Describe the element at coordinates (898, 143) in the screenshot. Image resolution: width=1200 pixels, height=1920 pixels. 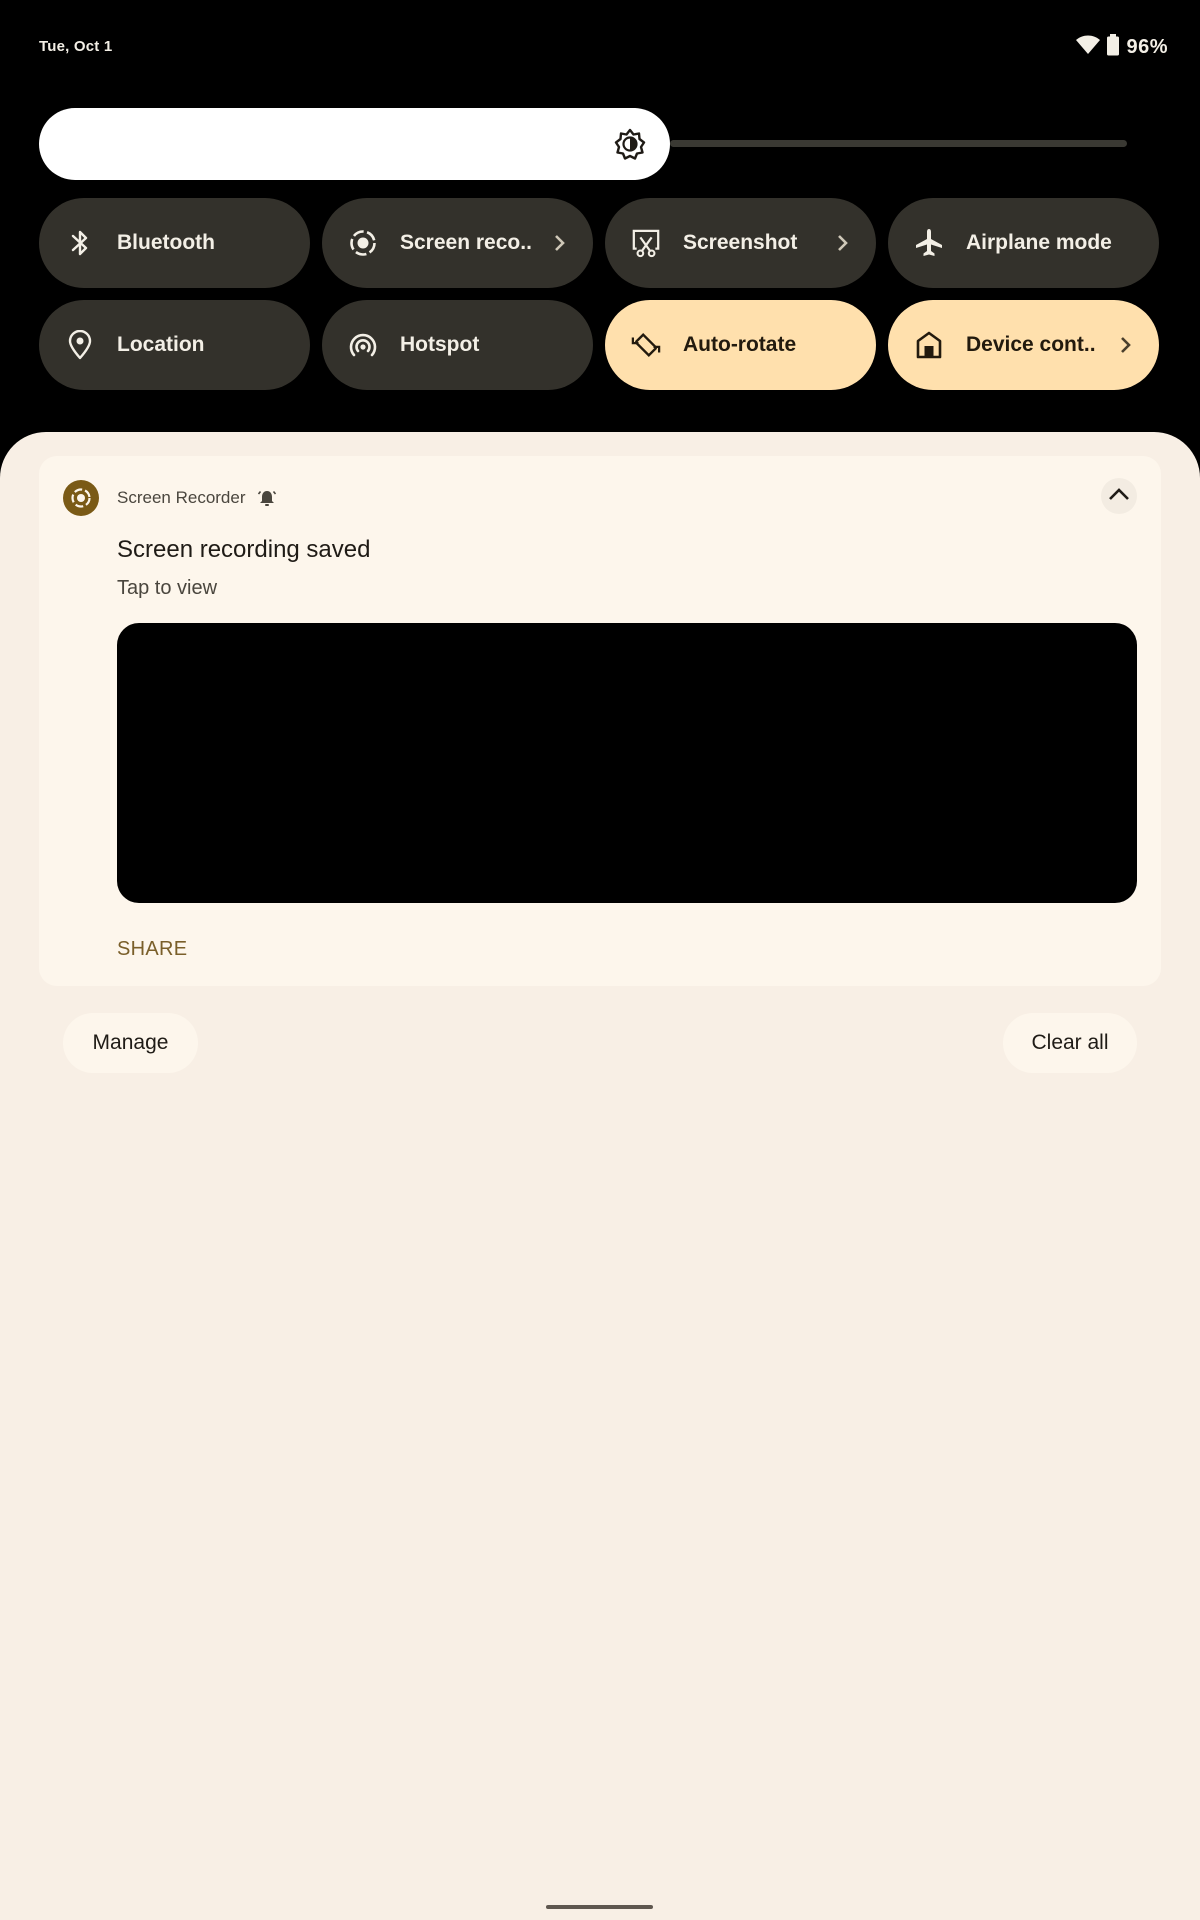
I see `brightness-track` at that location.